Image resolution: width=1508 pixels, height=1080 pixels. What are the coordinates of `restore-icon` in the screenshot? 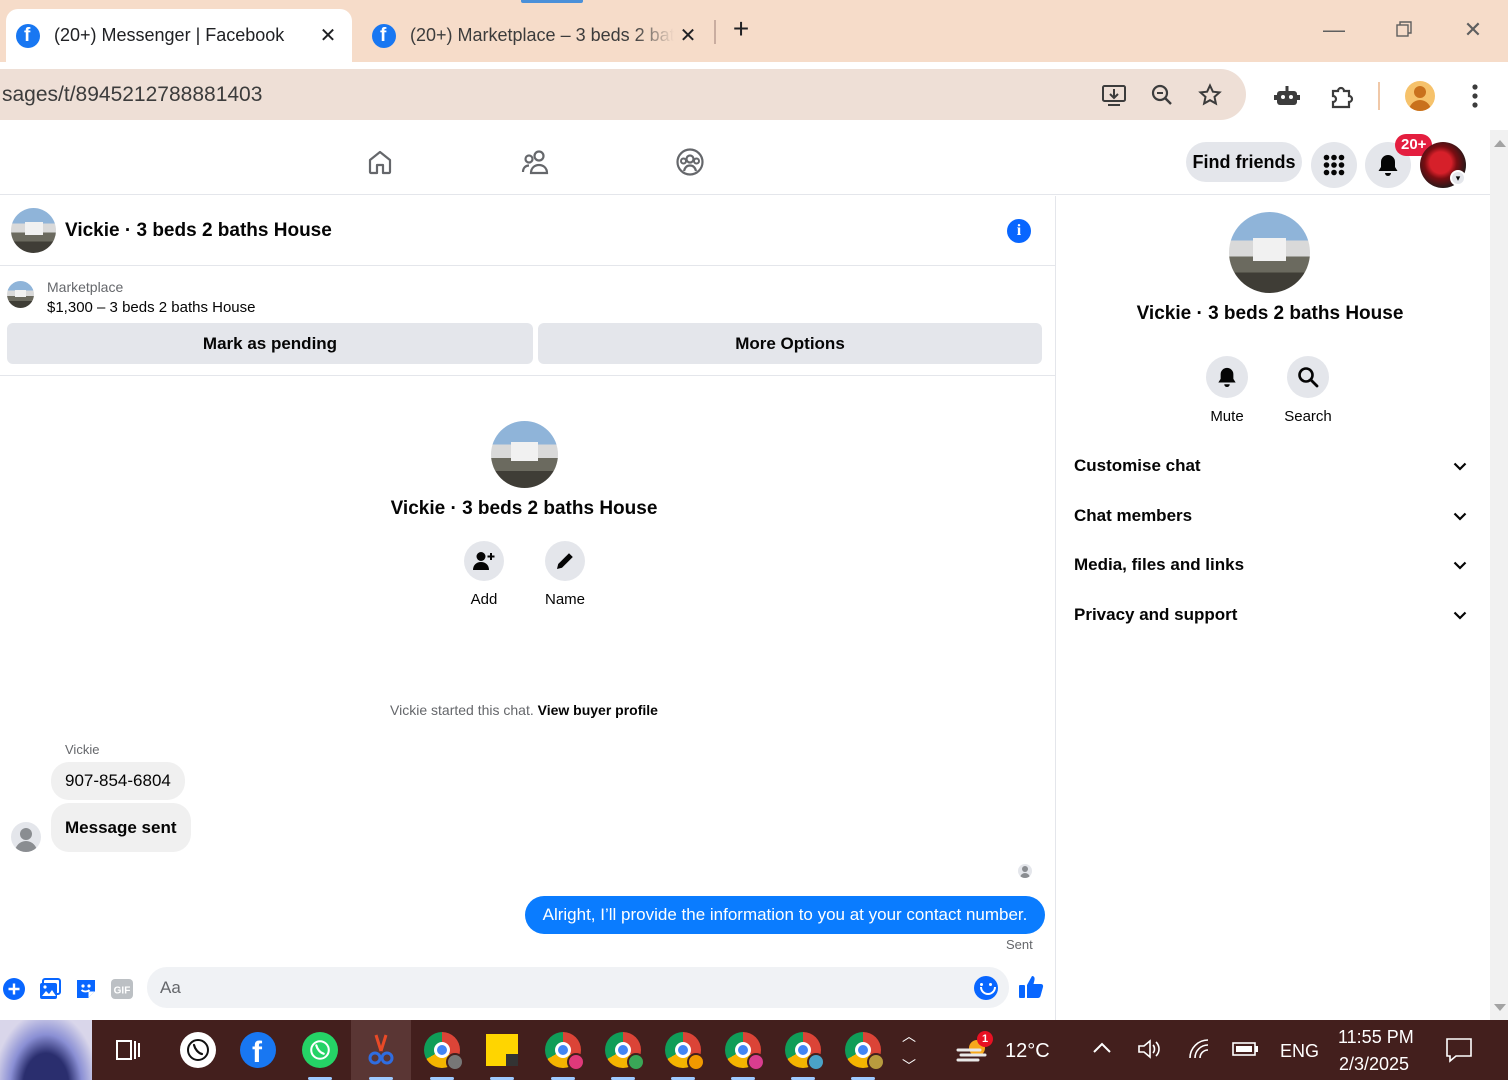 It's located at (1404, 30).